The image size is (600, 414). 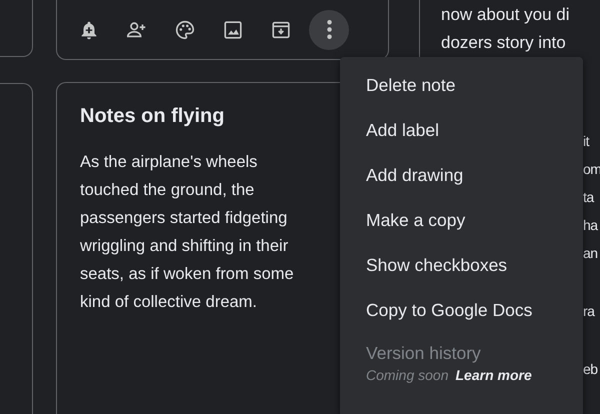 I want to click on note-text: it, so click(x=586, y=141).